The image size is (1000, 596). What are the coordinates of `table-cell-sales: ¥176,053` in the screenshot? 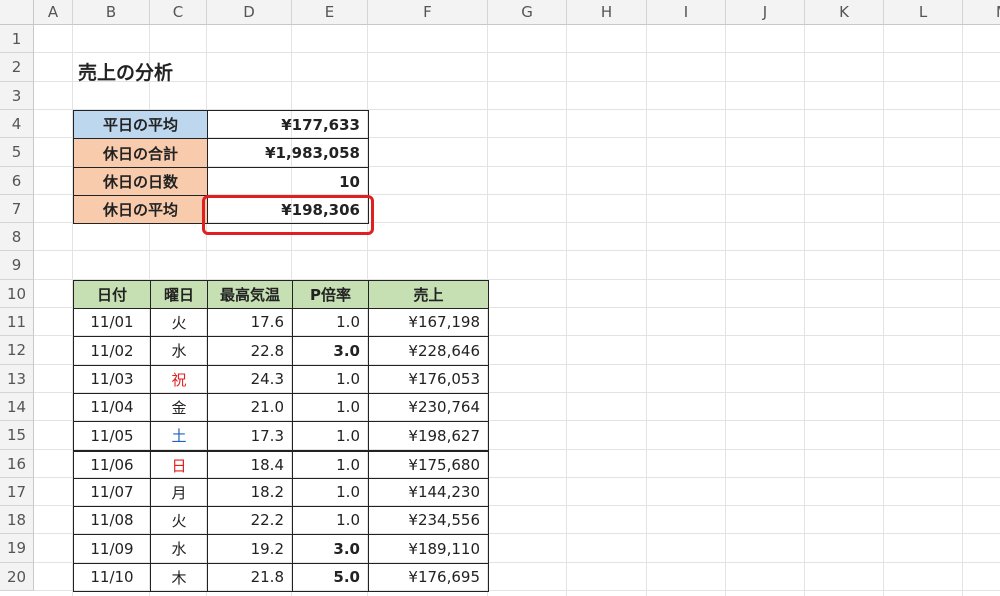 It's located at (428, 379).